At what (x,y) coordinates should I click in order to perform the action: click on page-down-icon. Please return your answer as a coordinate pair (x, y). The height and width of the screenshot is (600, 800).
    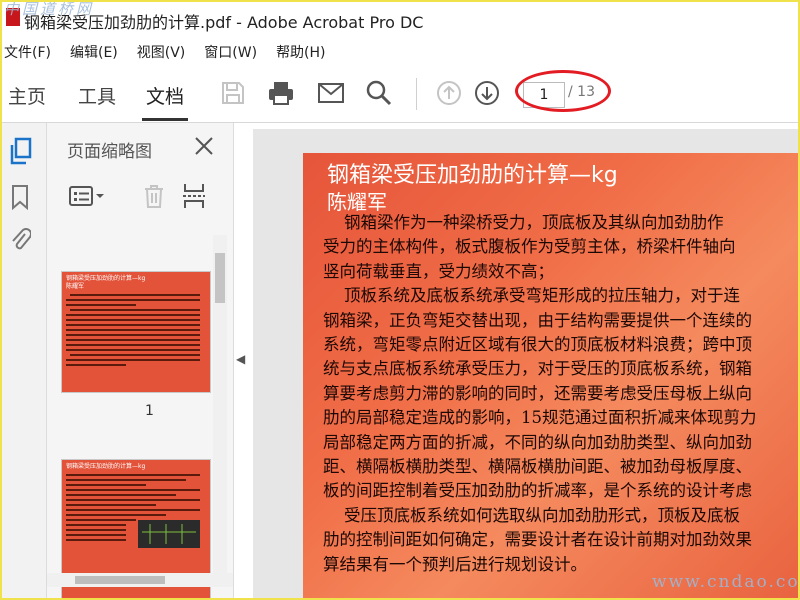
    Looking at the image, I should click on (487, 93).